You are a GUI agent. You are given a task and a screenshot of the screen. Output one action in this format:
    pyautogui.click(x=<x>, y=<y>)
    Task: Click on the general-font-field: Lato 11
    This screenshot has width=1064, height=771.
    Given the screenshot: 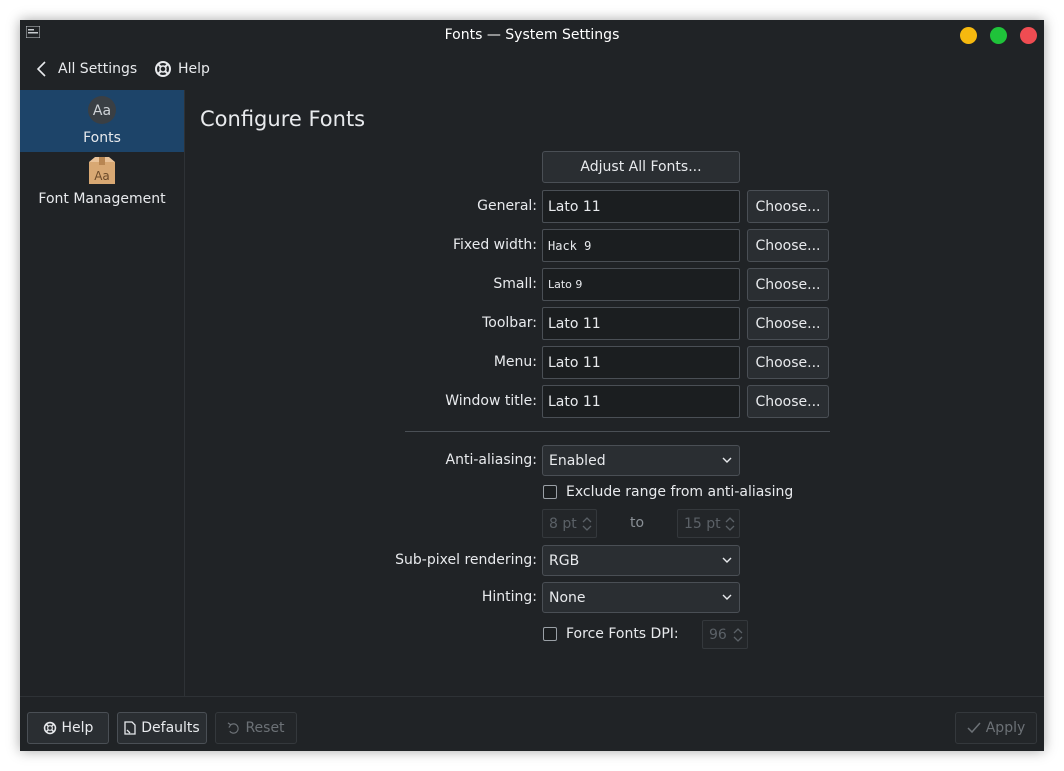 What is the action you would take?
    pyautogui.click(x=641, y=206)
    